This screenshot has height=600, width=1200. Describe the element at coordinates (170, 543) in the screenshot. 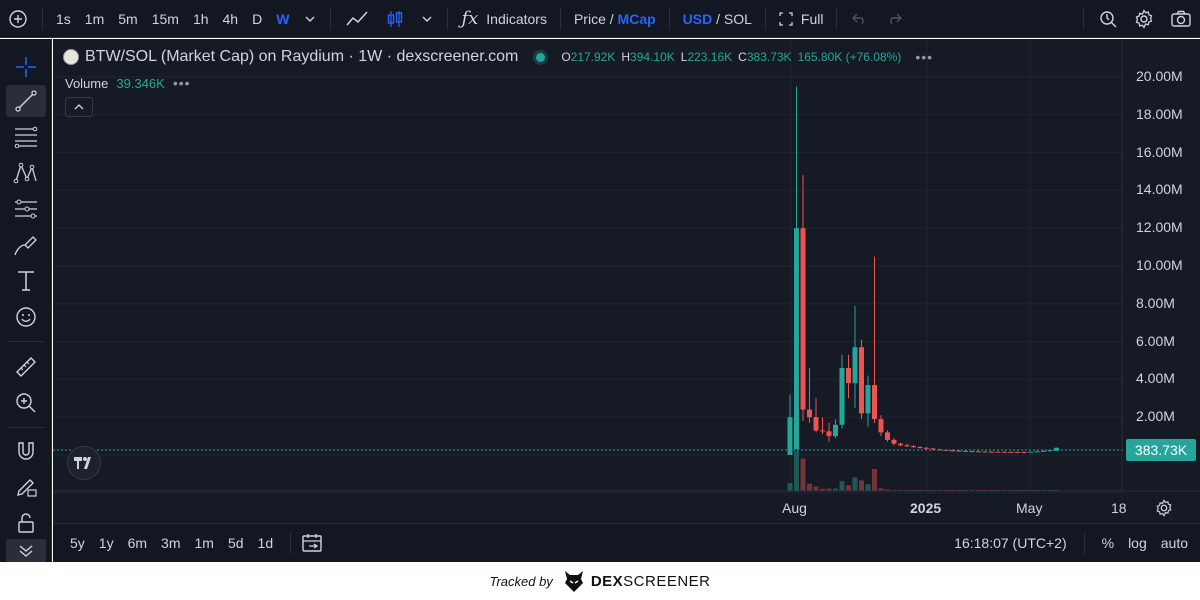

I see `range-3m: 3m` at that location.